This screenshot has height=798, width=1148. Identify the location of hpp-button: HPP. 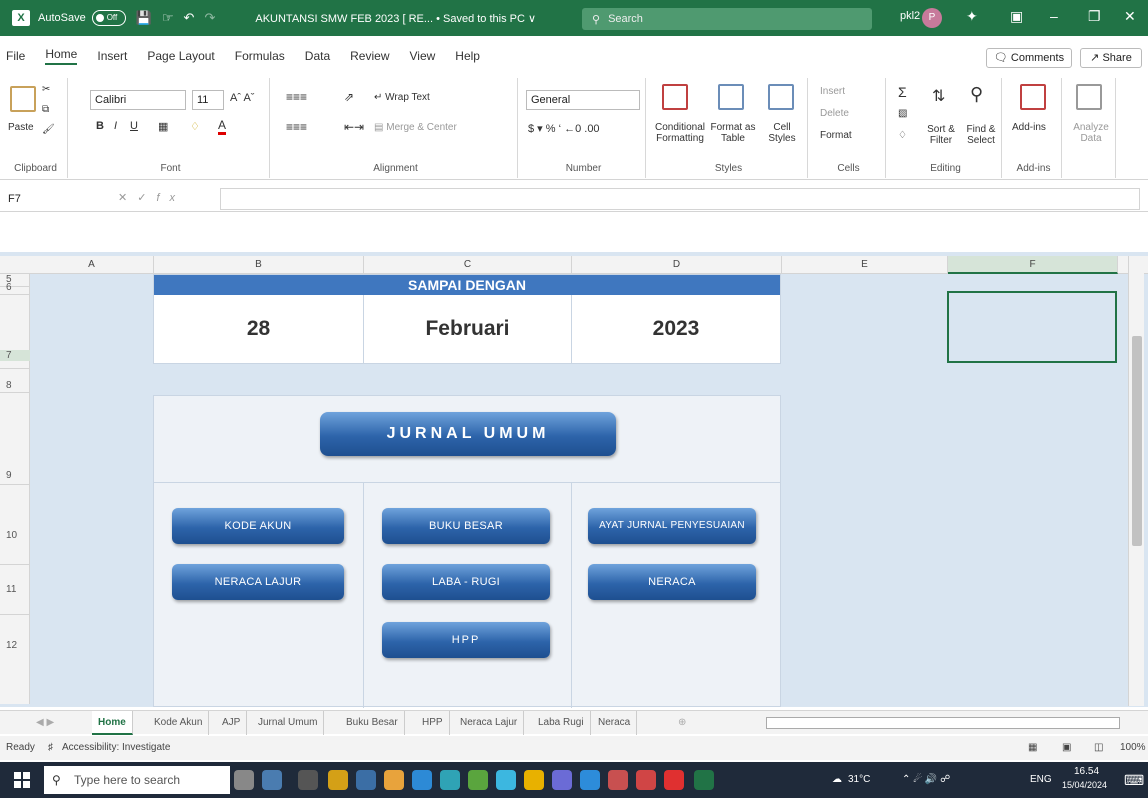
(466, 640).